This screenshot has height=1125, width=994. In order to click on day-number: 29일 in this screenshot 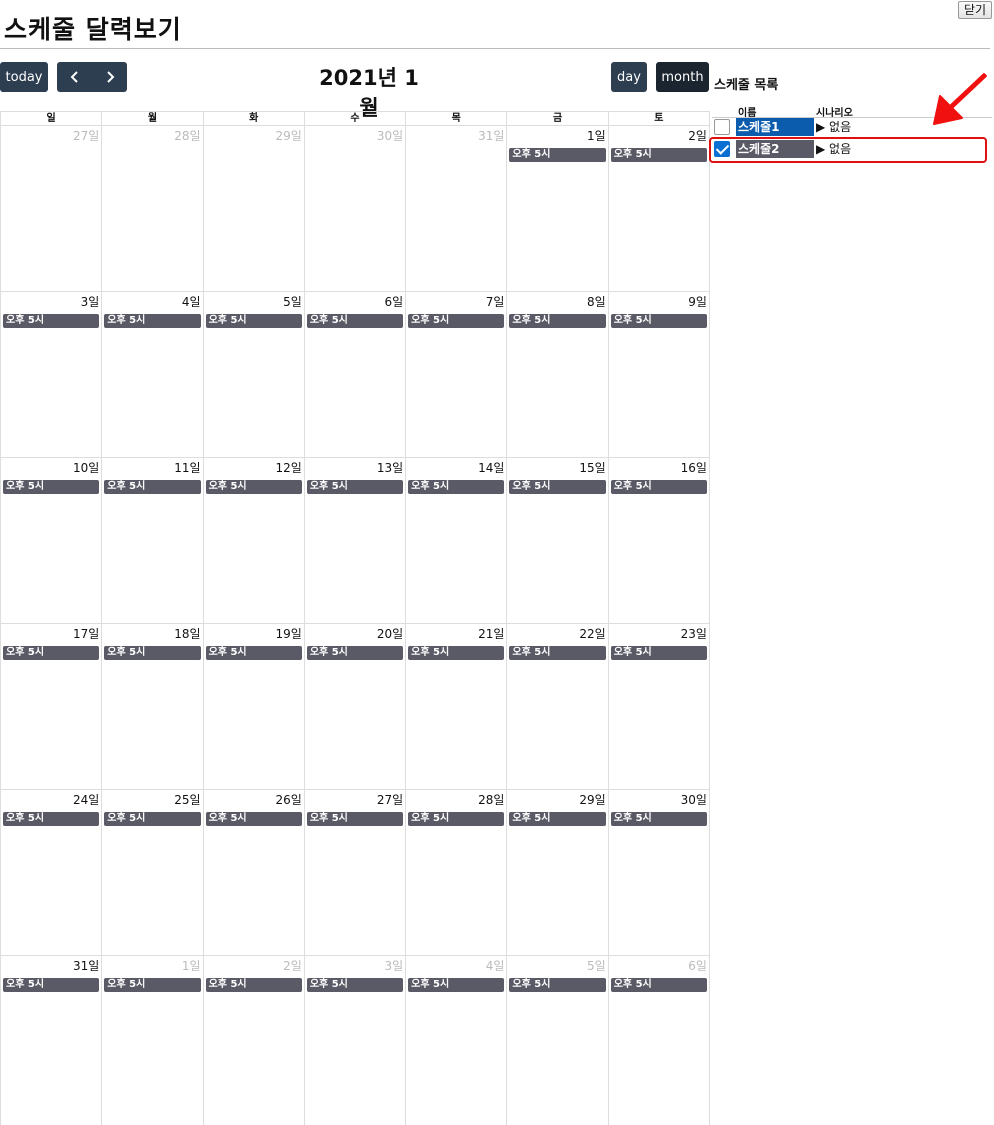, I will do `click(592, 800)`.